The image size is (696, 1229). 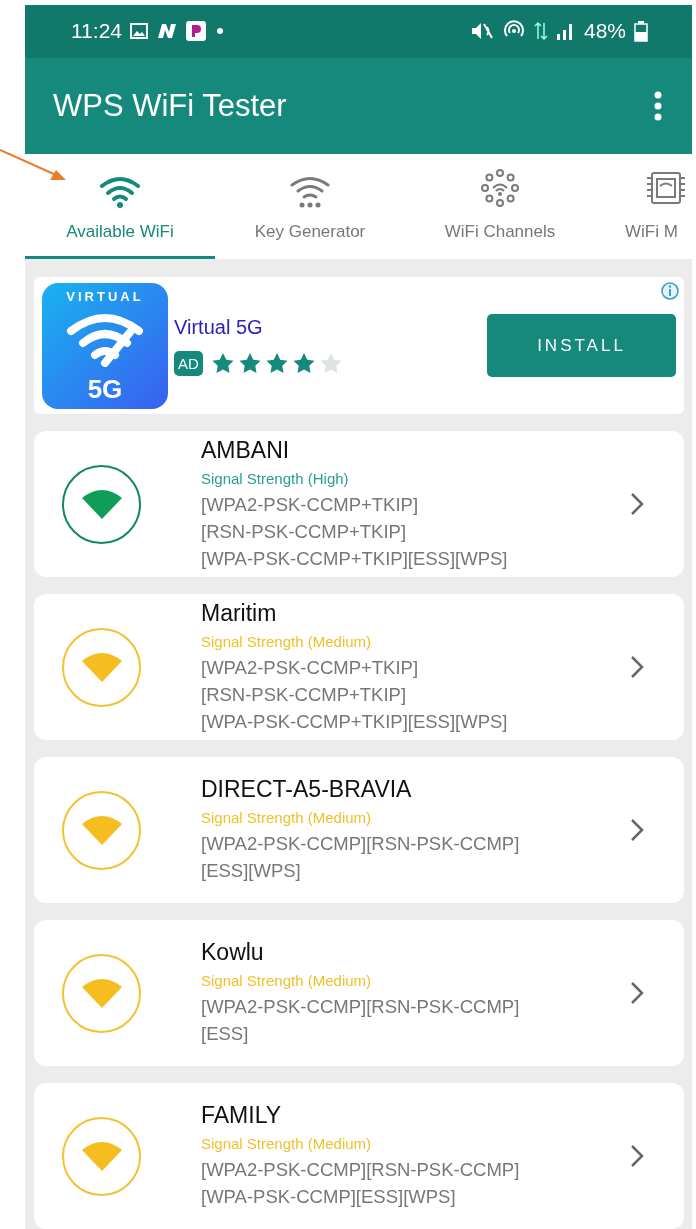 What do you see at coordinates (643, 206) in the screenshot?
I see `tab: WiFi M` at bounding box center [643, 206].